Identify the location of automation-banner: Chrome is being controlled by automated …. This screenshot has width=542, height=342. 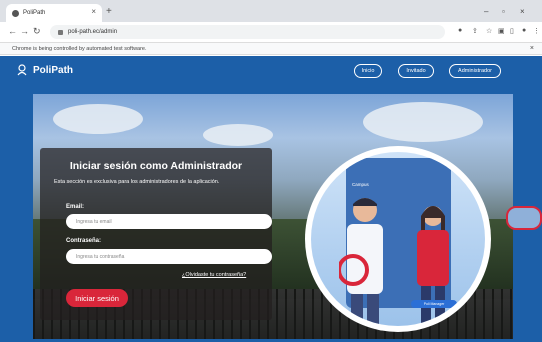
(271, 49).